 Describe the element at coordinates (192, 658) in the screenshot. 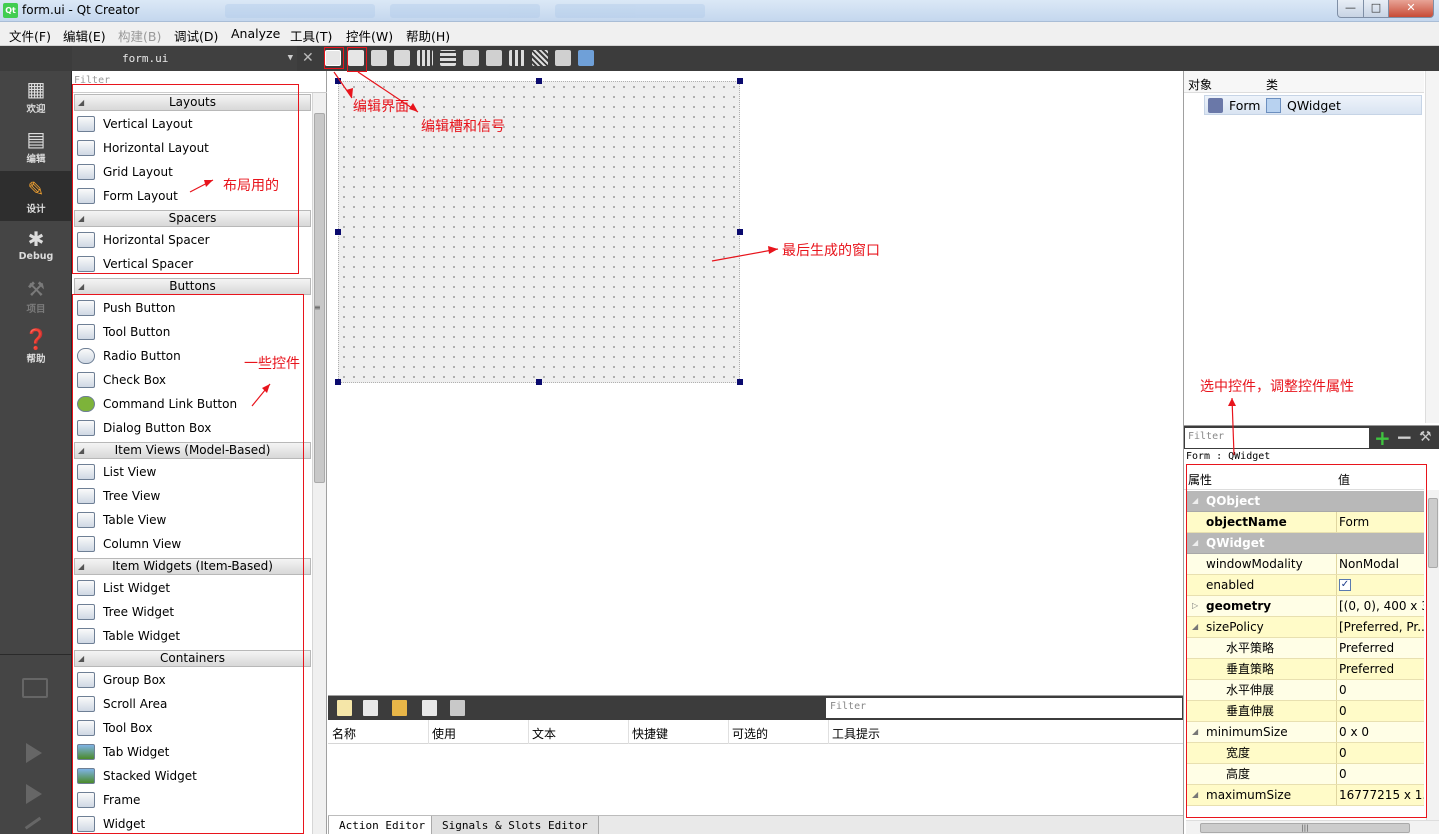

I see `category-containers: ◢ Containers` at that location.